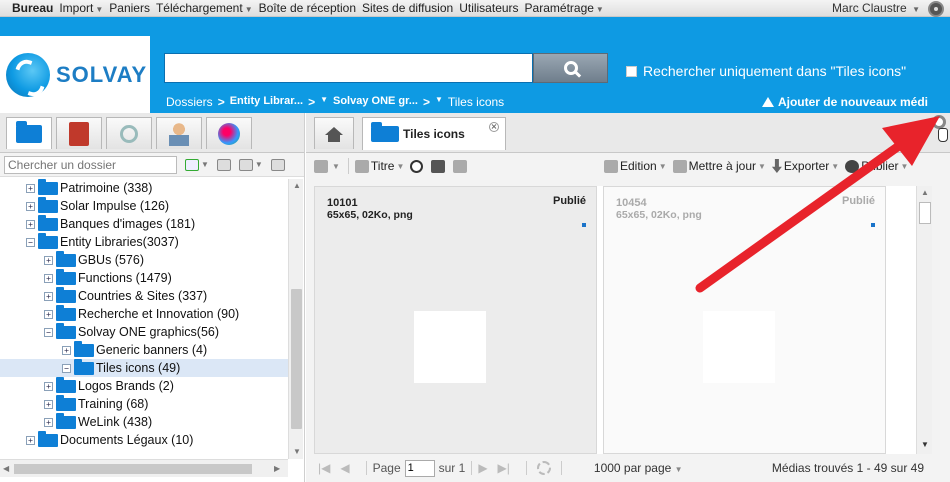 The height and width of the screenshot is (482, 950). What do you see at coordinates (204, 8) in the screenshot?
I see `top-menu-item: Téléchargement ▼` at bounding box center [204, 8].